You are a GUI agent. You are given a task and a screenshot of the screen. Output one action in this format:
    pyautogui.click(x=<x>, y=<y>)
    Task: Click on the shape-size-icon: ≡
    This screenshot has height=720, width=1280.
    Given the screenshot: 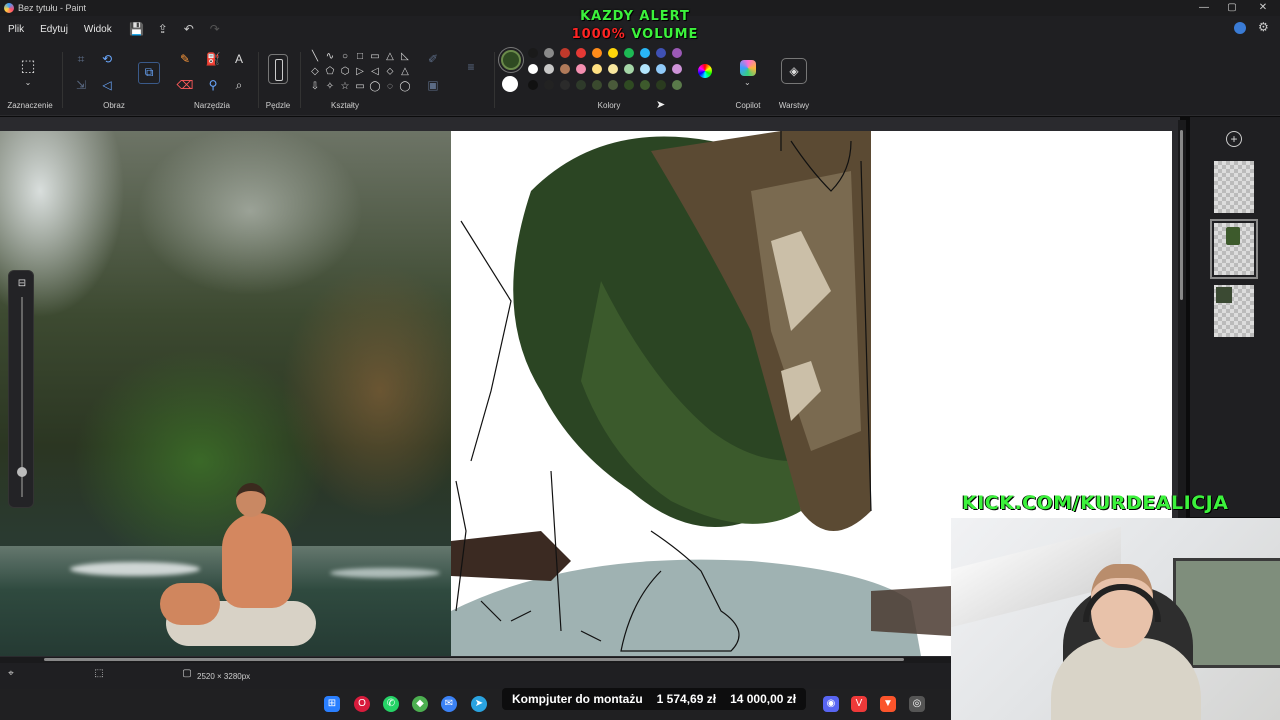 What is the action you would take?
    pyautogui.click(x=471, y=67)
    